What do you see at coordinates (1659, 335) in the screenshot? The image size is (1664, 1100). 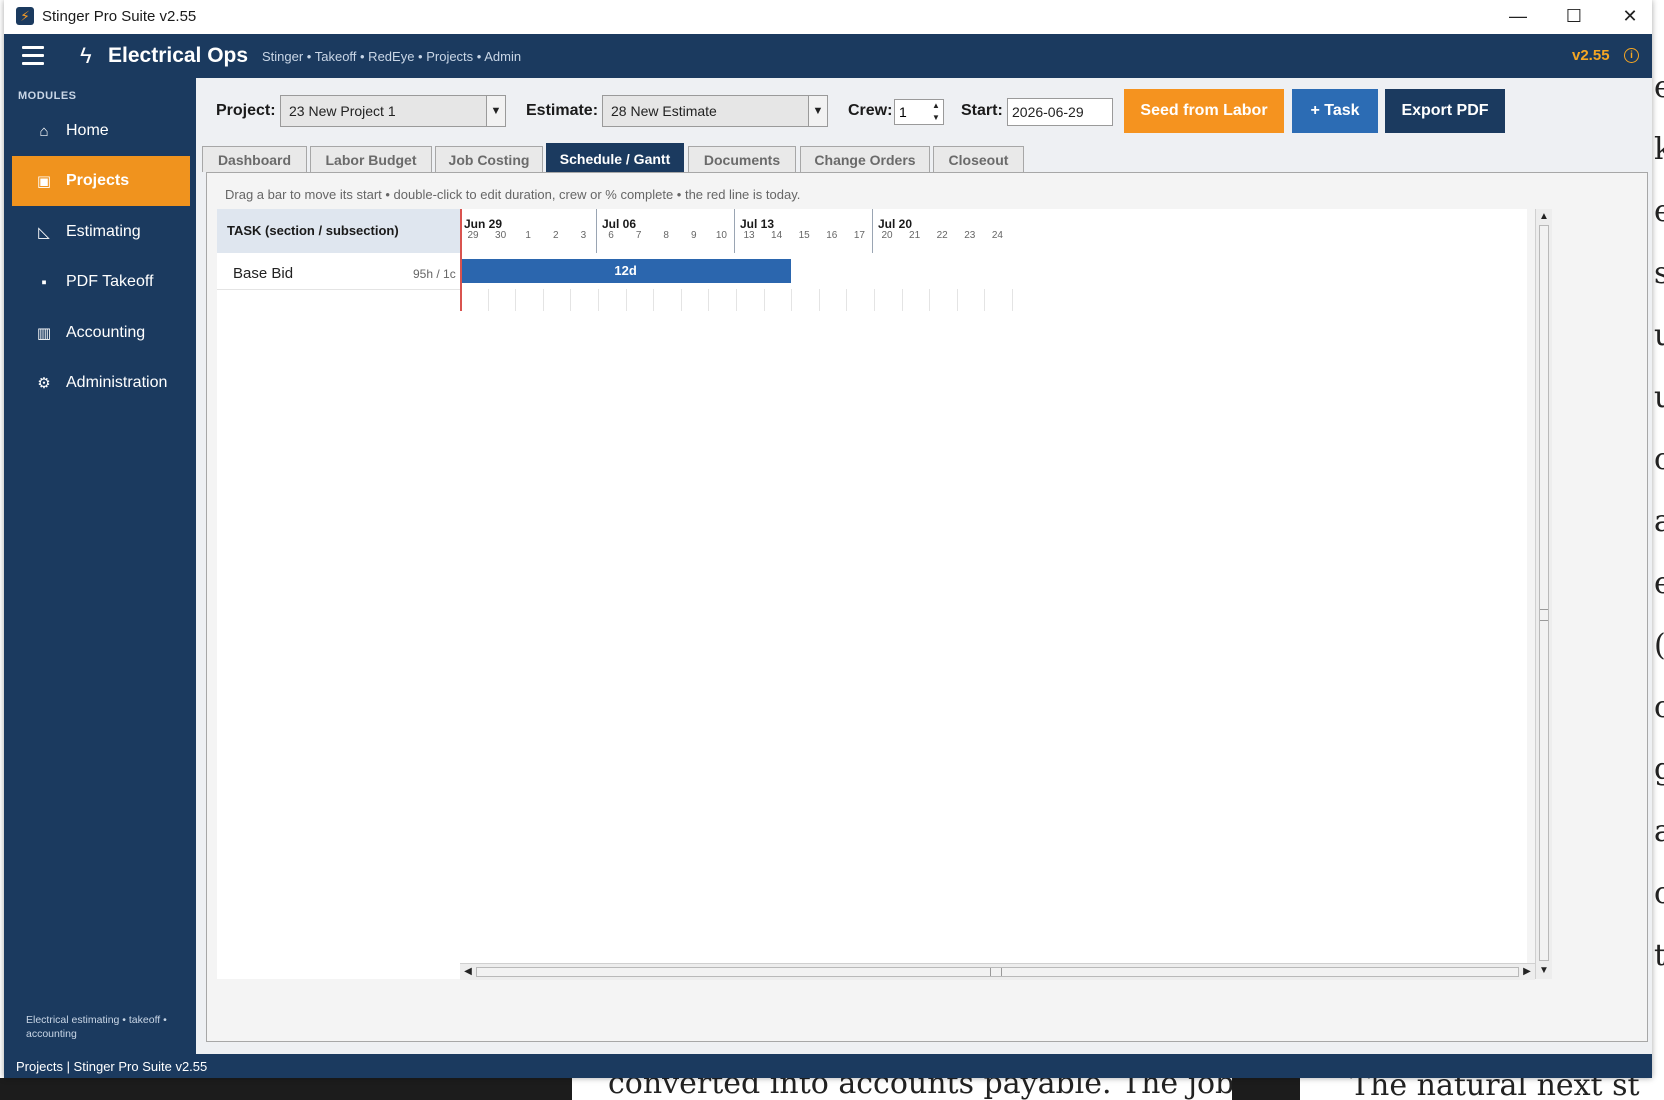 I see `background-letter: u` at bounding box center [1659, 335].